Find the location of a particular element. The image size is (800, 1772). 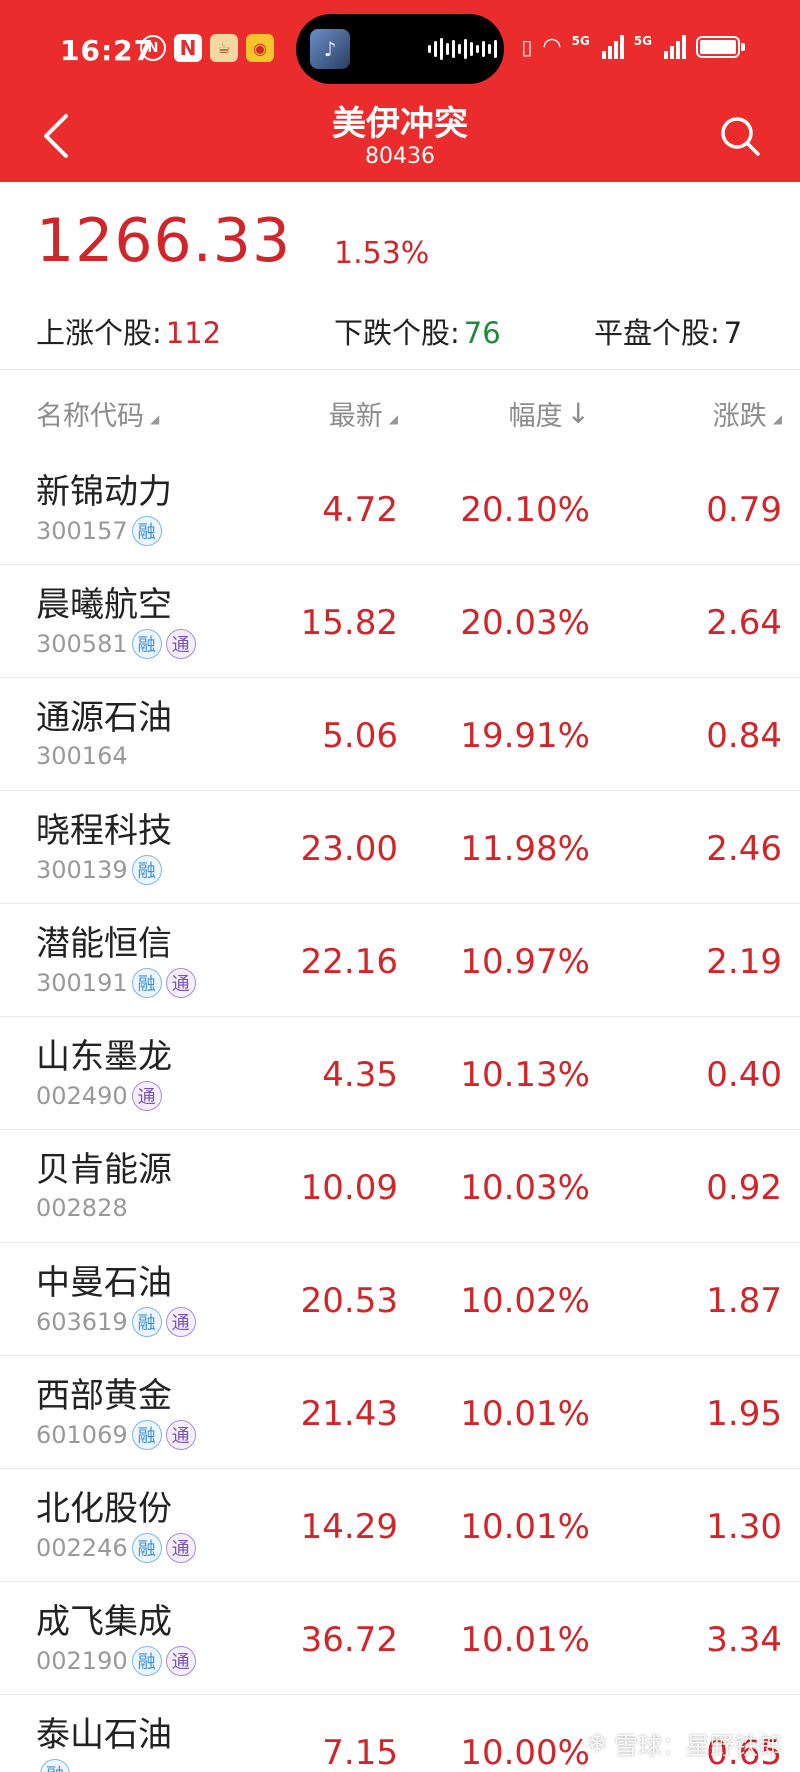

latest-price: 36.72 is located at coordinates (349, 1640).